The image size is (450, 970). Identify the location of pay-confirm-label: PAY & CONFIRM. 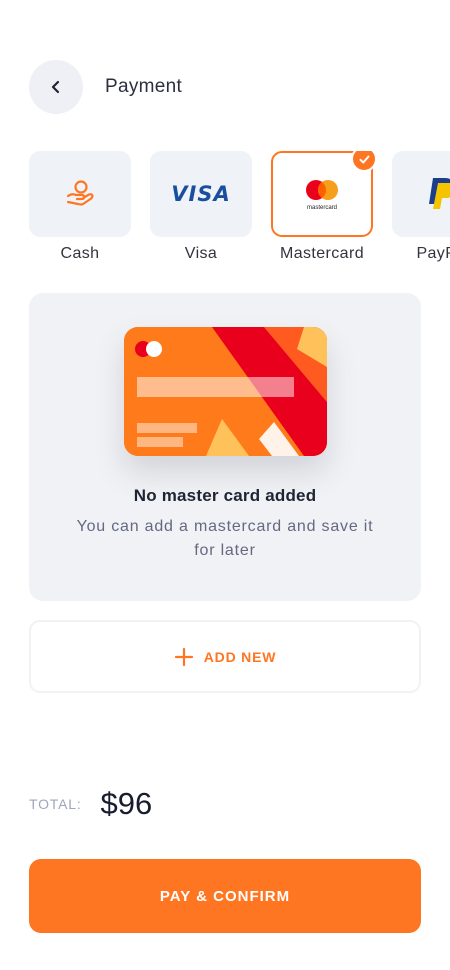
(225, 896).